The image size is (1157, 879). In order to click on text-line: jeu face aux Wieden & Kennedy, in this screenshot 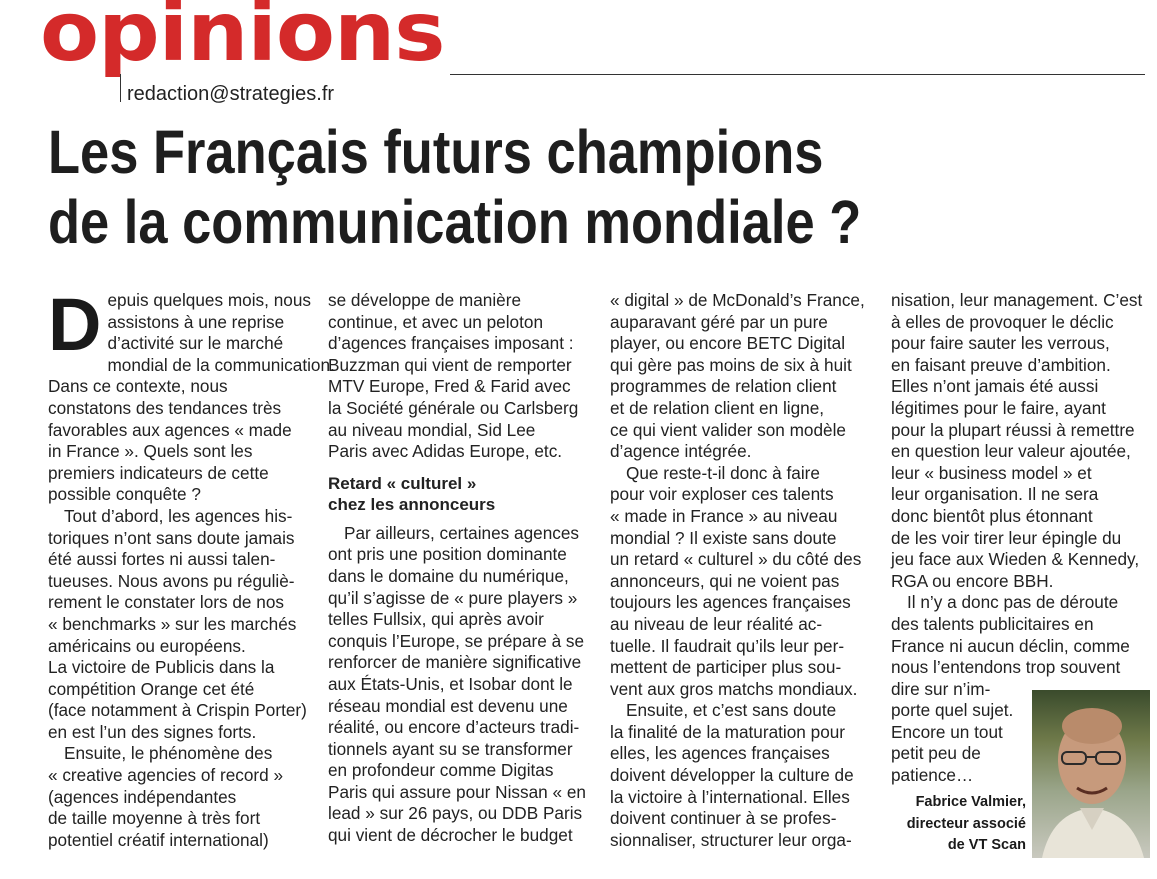, I will do `click(1015, 559)`.